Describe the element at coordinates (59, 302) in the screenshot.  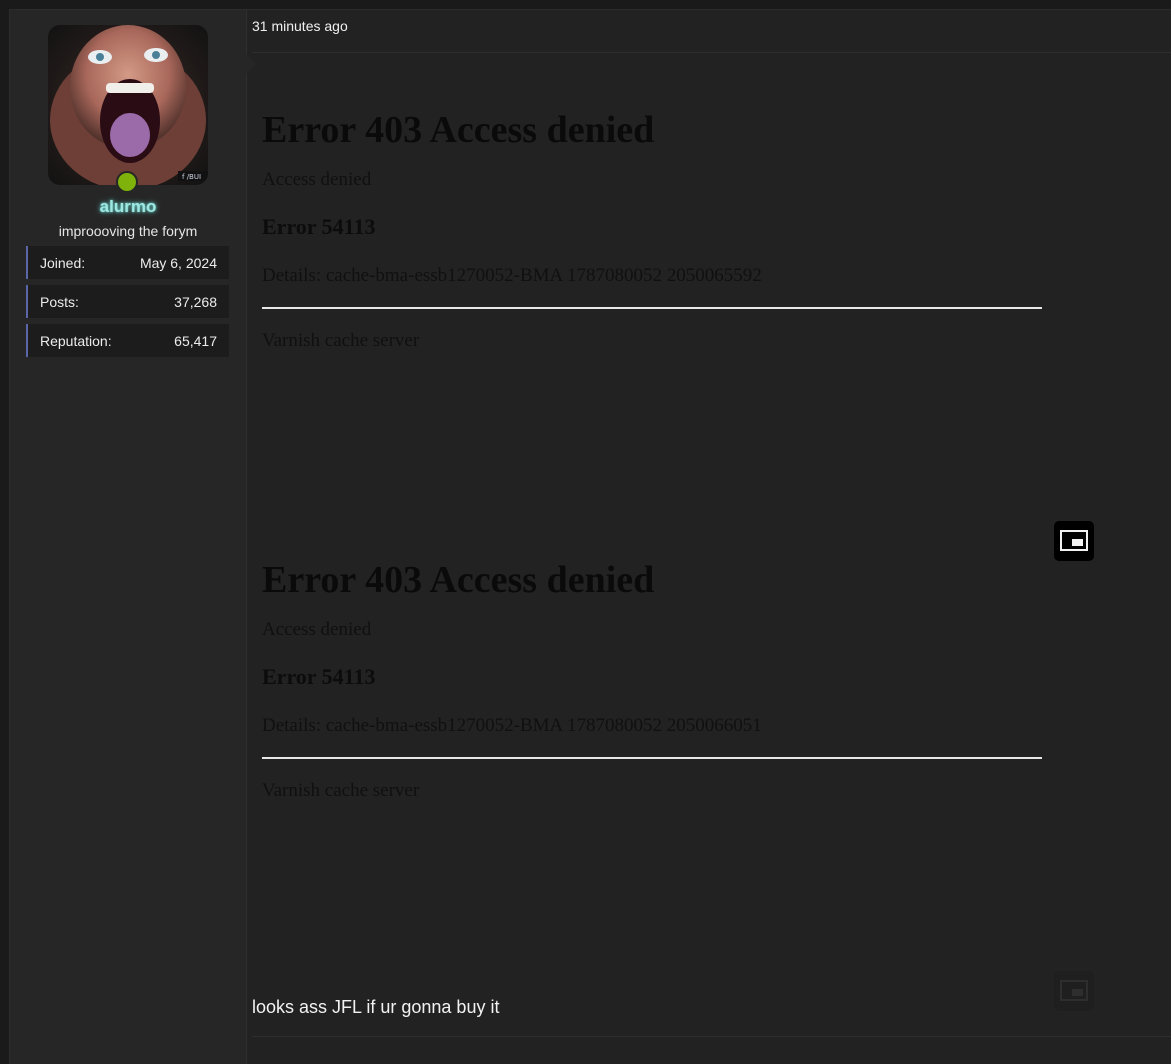
I see `stat-label: Posts:` at that location.